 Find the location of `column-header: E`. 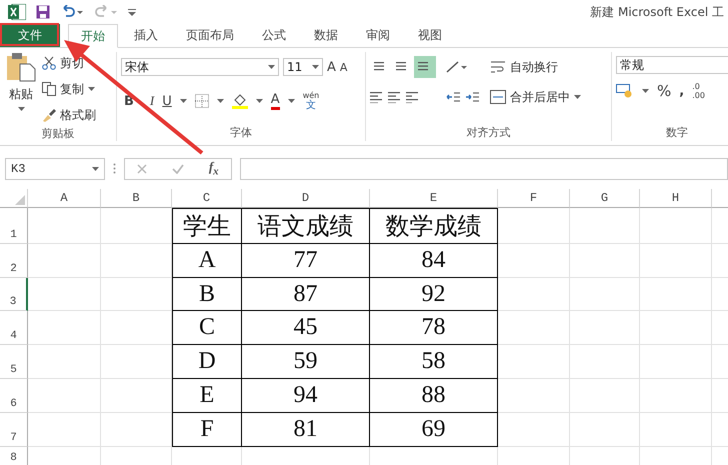

column-header: E is located at coordinates (434, 198).